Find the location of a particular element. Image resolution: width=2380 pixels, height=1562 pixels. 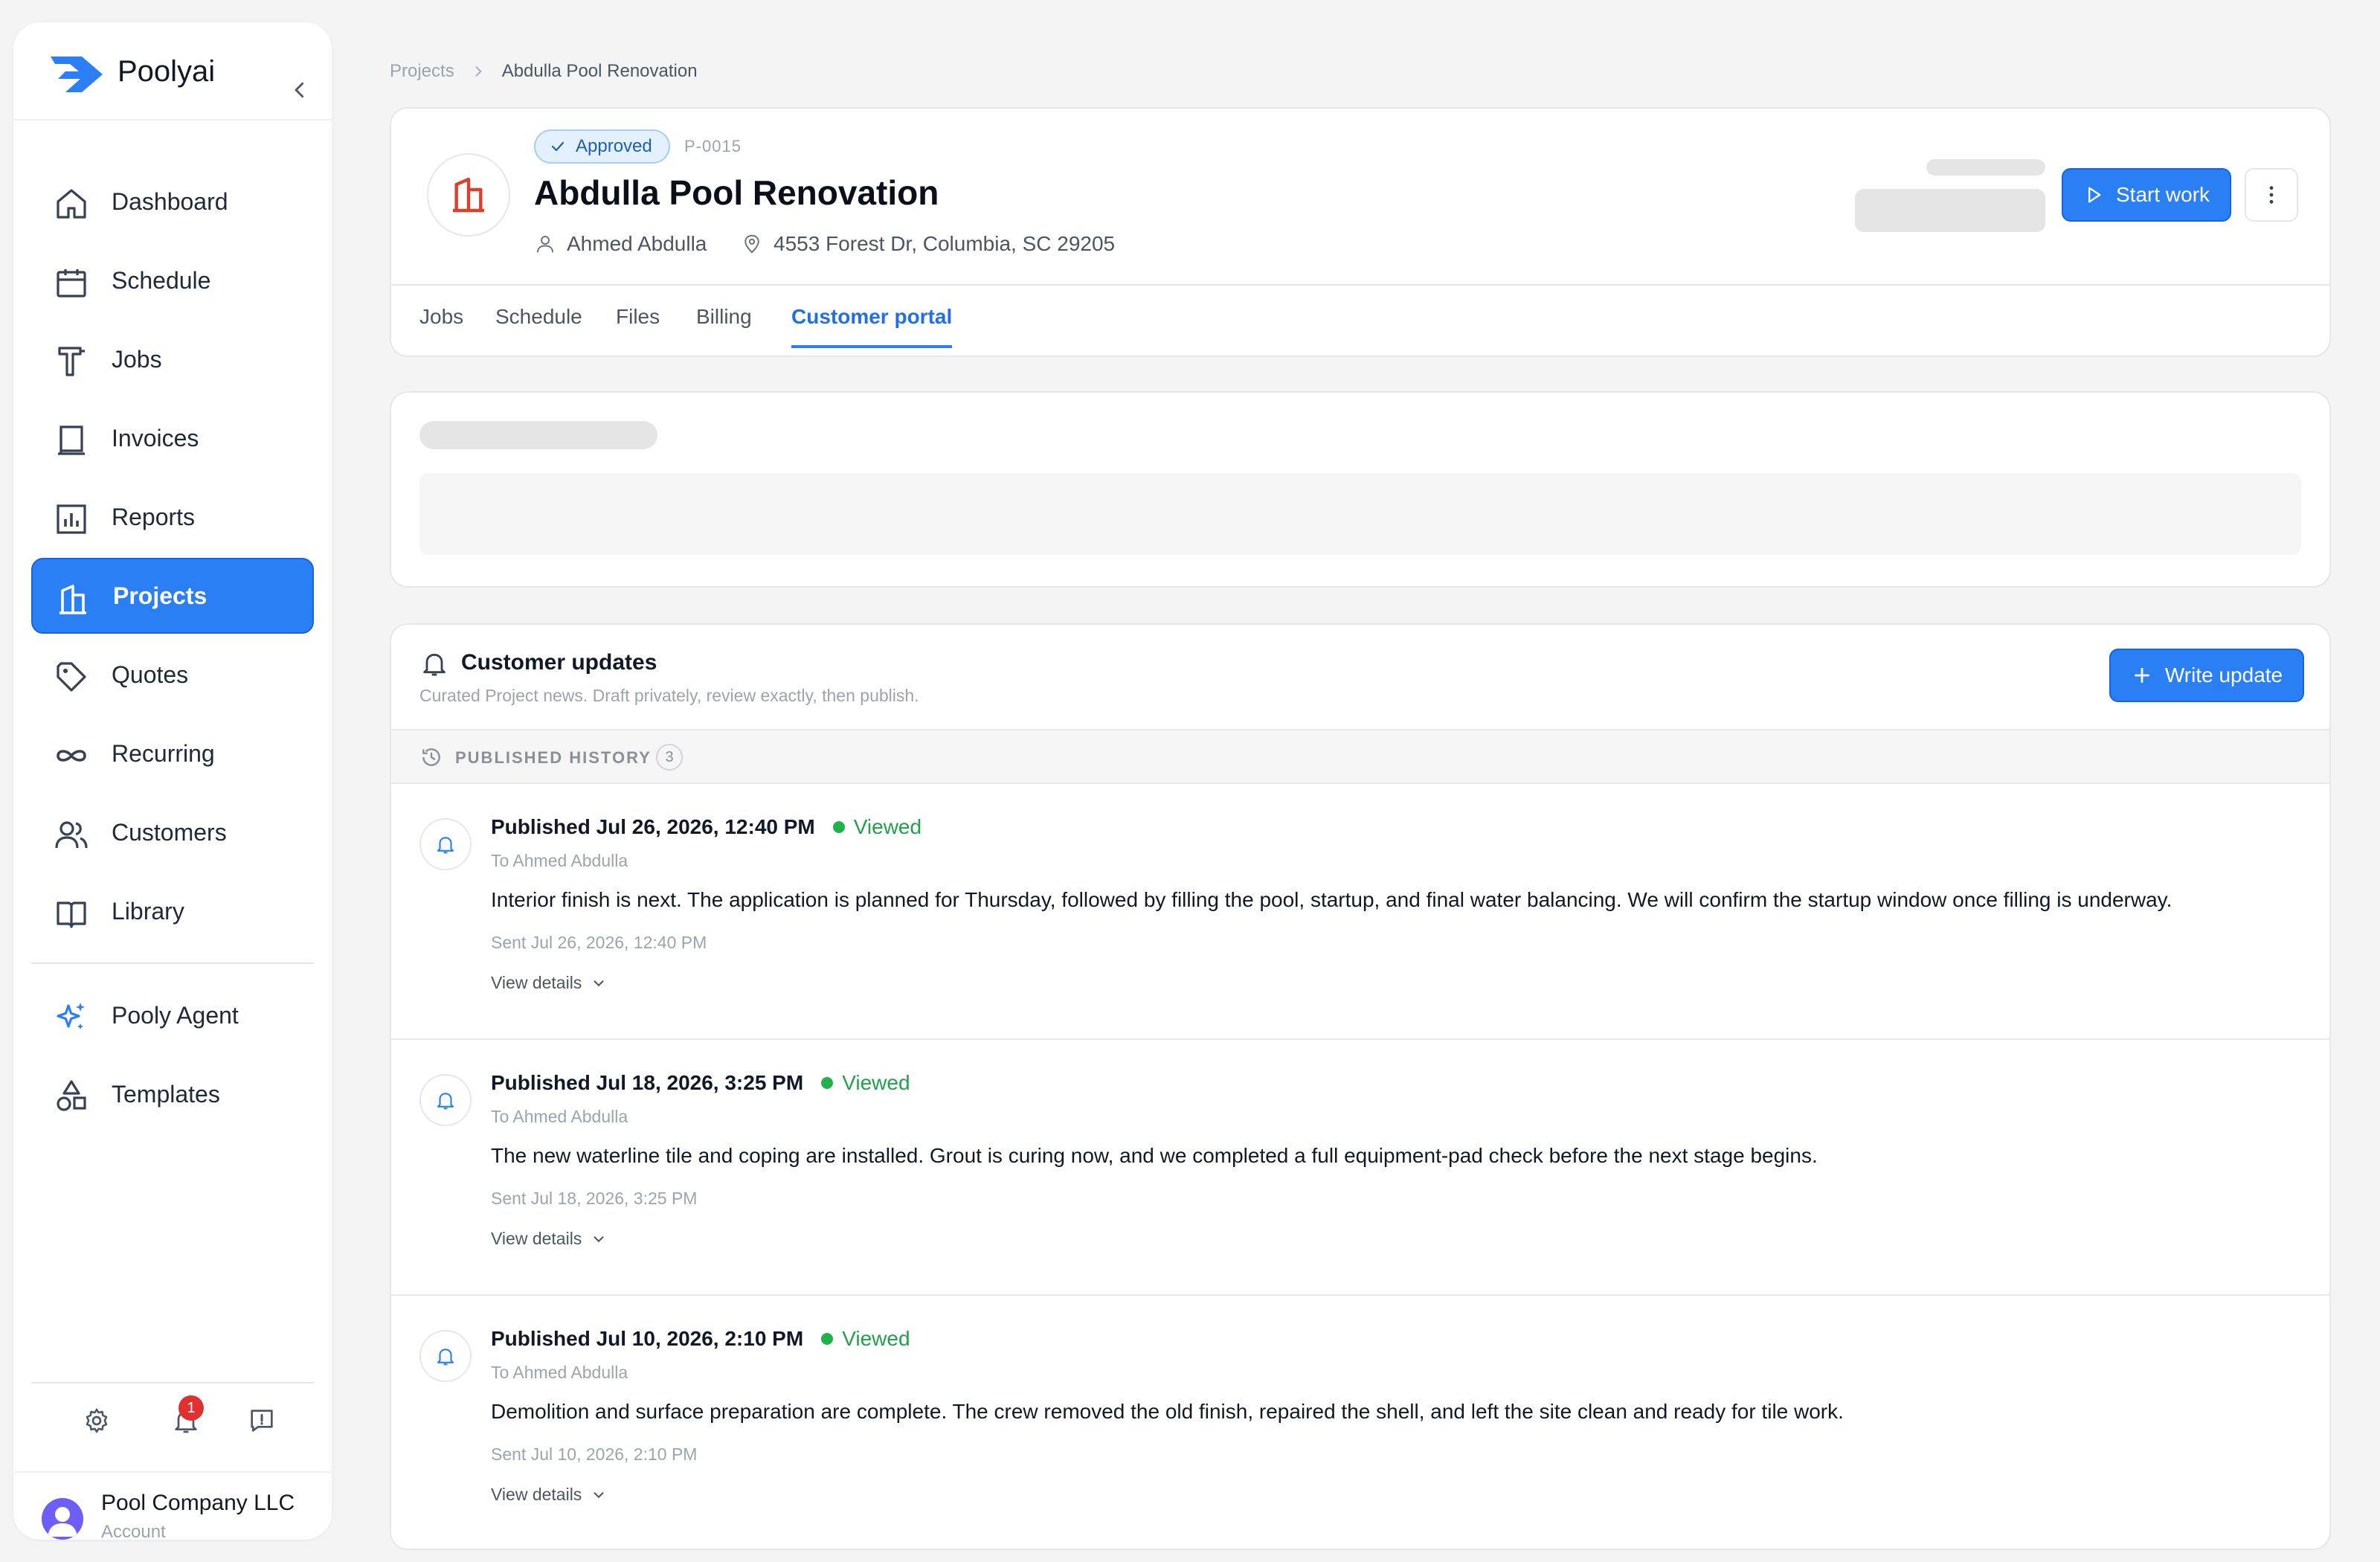

tab-files: Files is located at coordinates (638, 325).